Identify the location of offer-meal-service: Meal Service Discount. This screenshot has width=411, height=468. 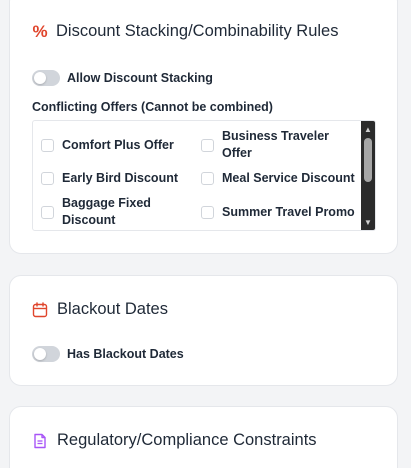
(278, 178).